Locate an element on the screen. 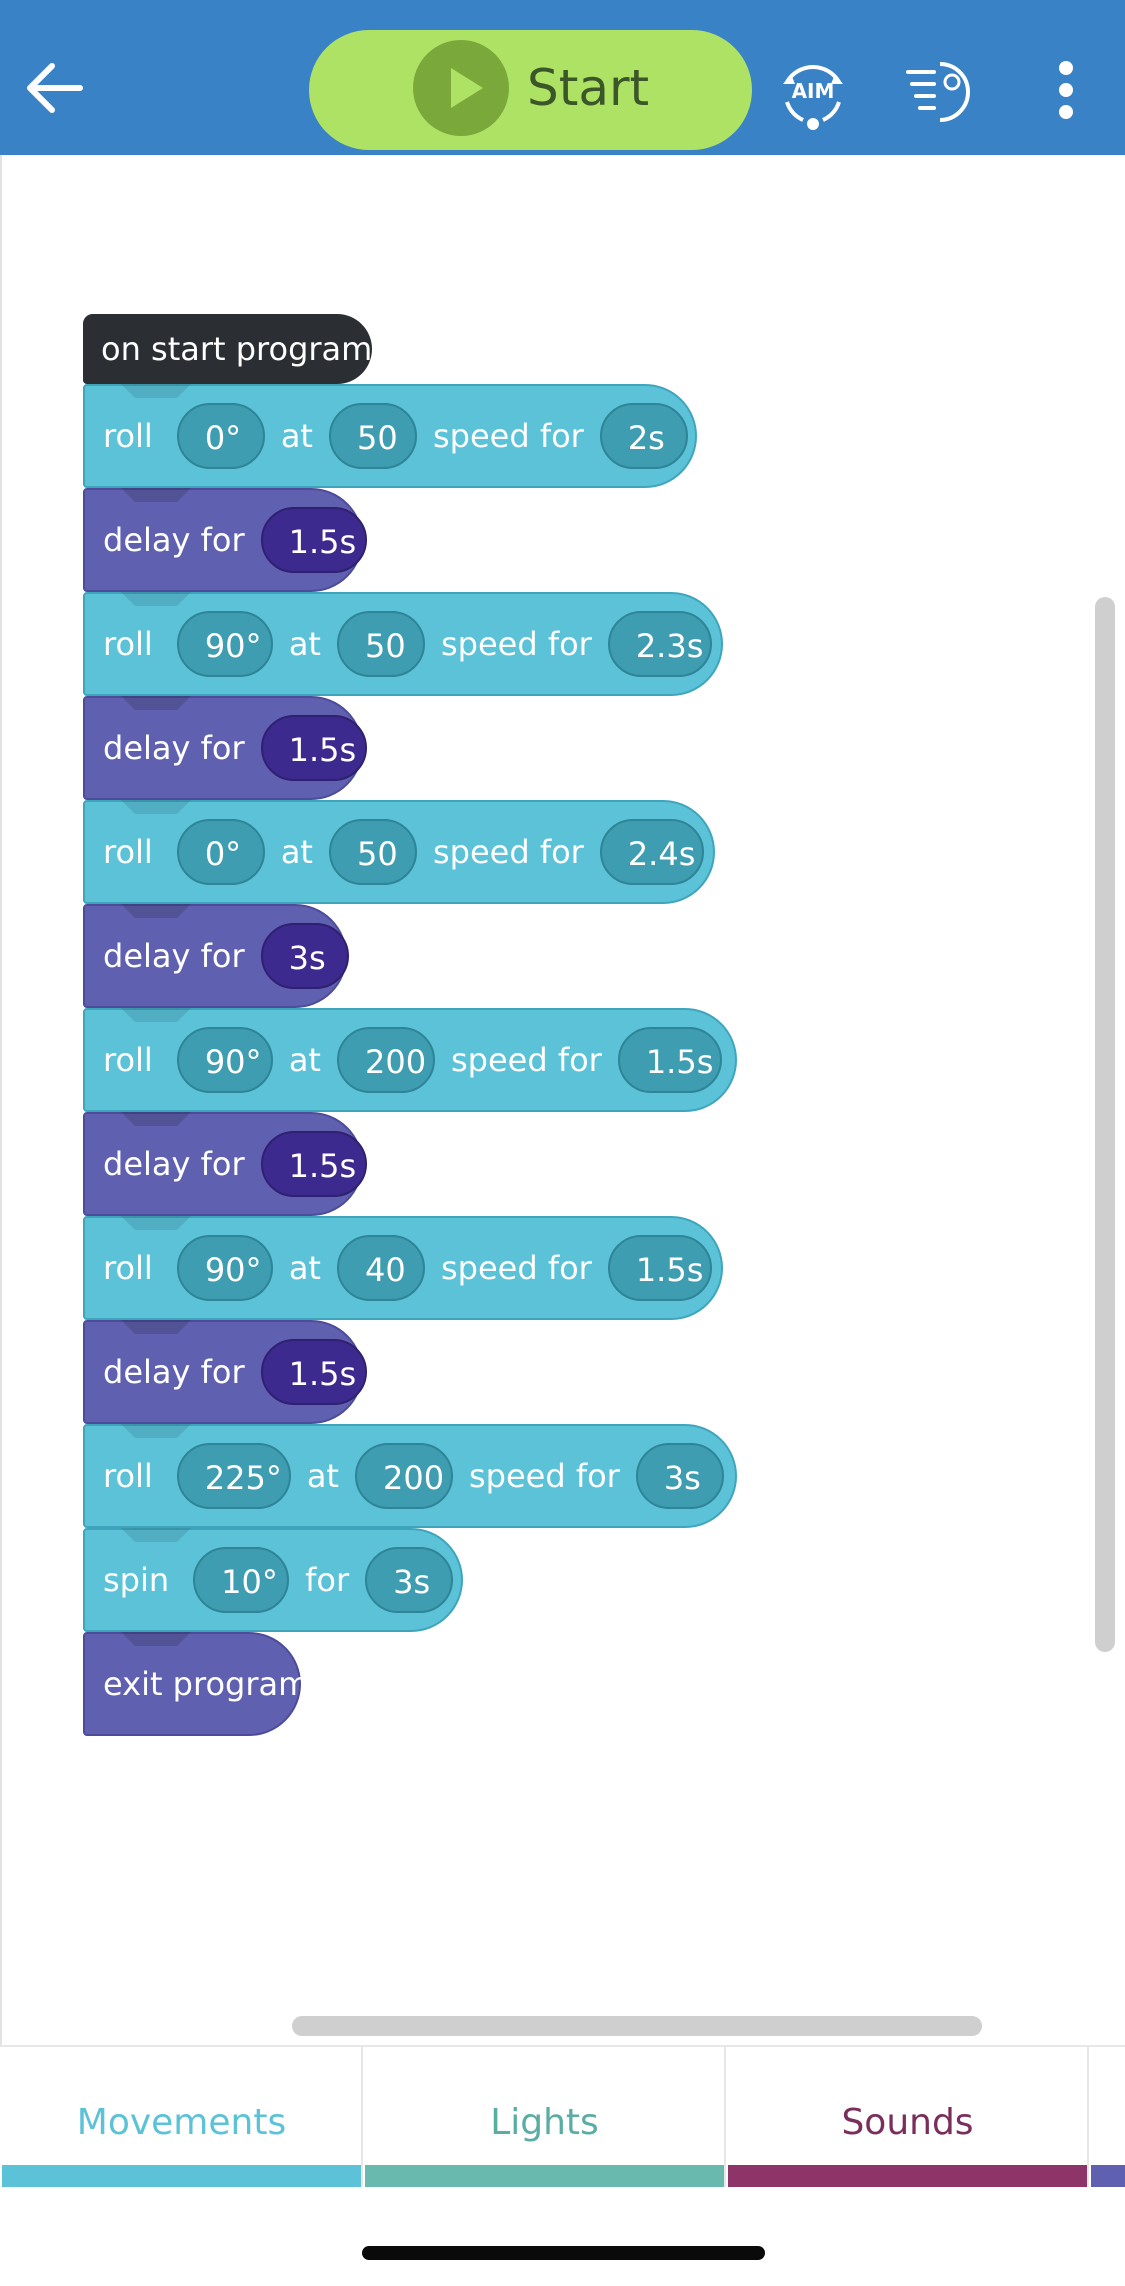 This screenshot has height=2286, width=1125. roll-block: roll 90° at 40 speed for 1.5s is located at coordinates (403, 1268).